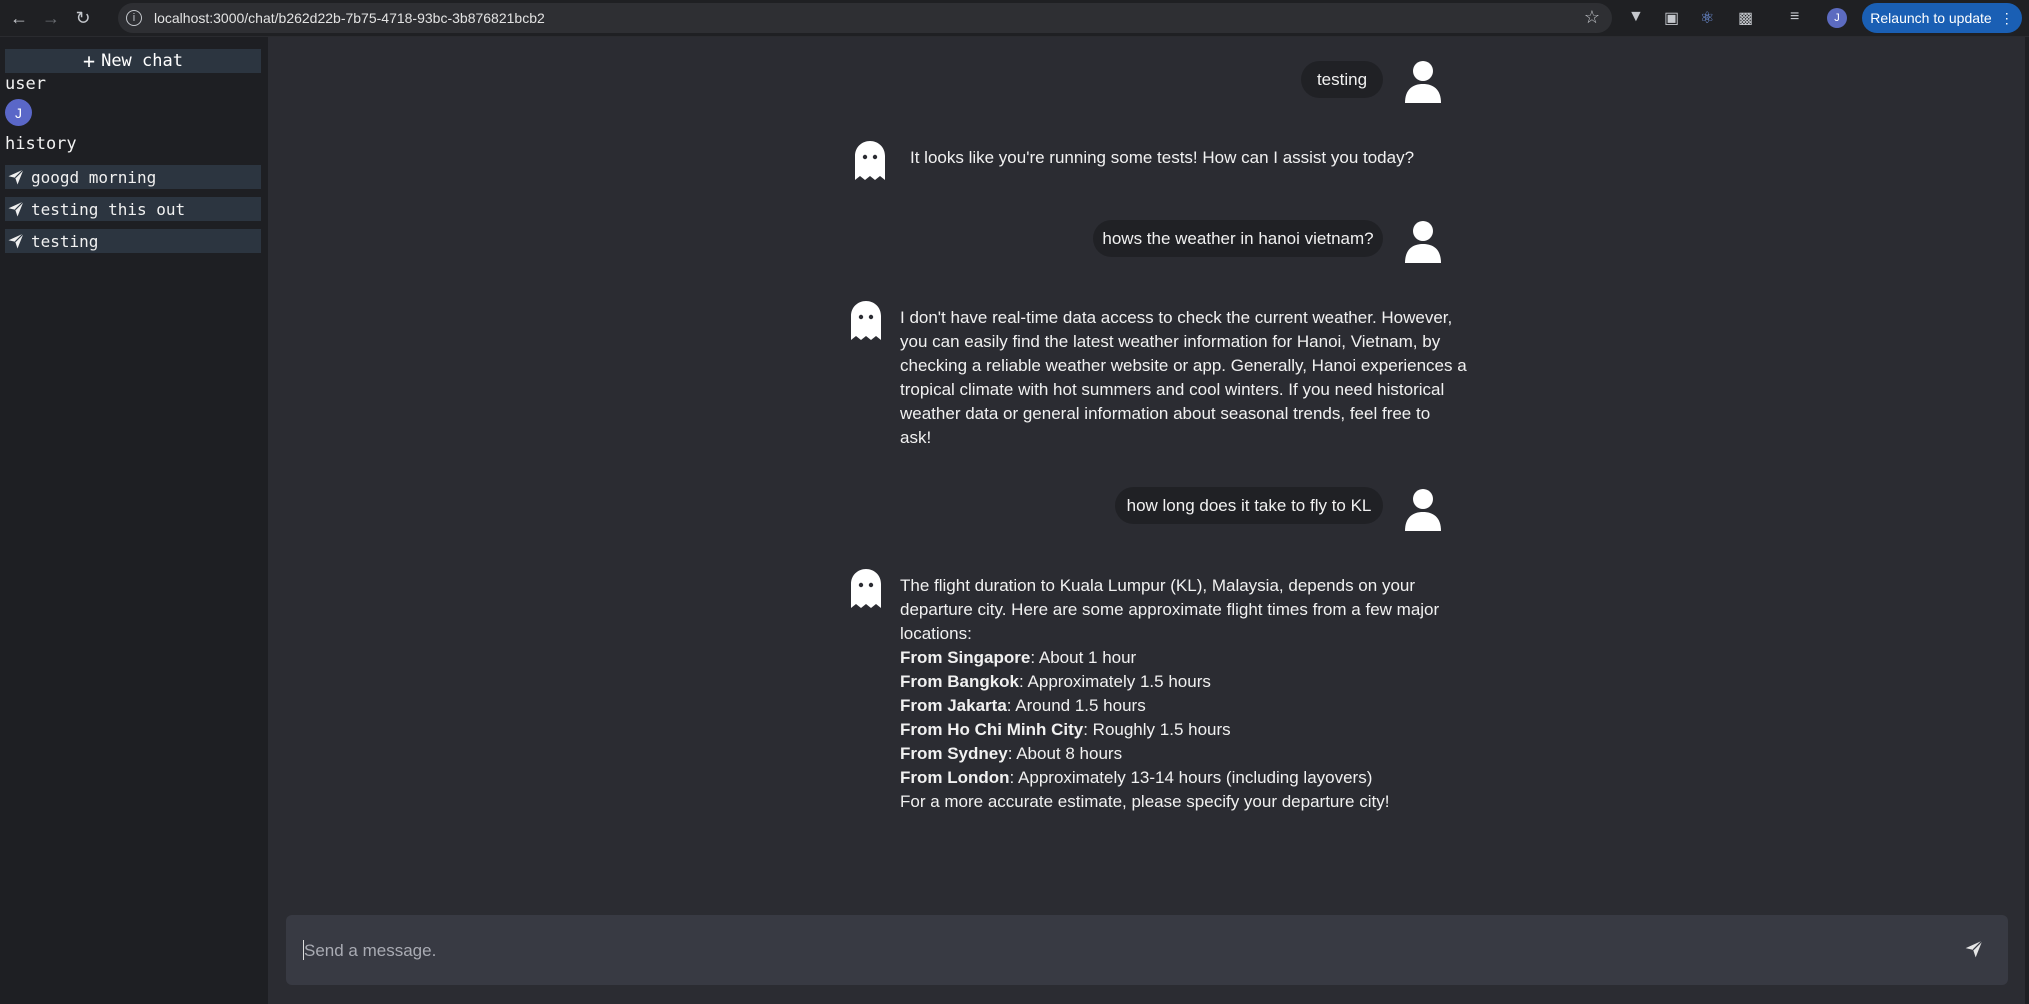  I want to click on history-item: testing, so click(133, 241).